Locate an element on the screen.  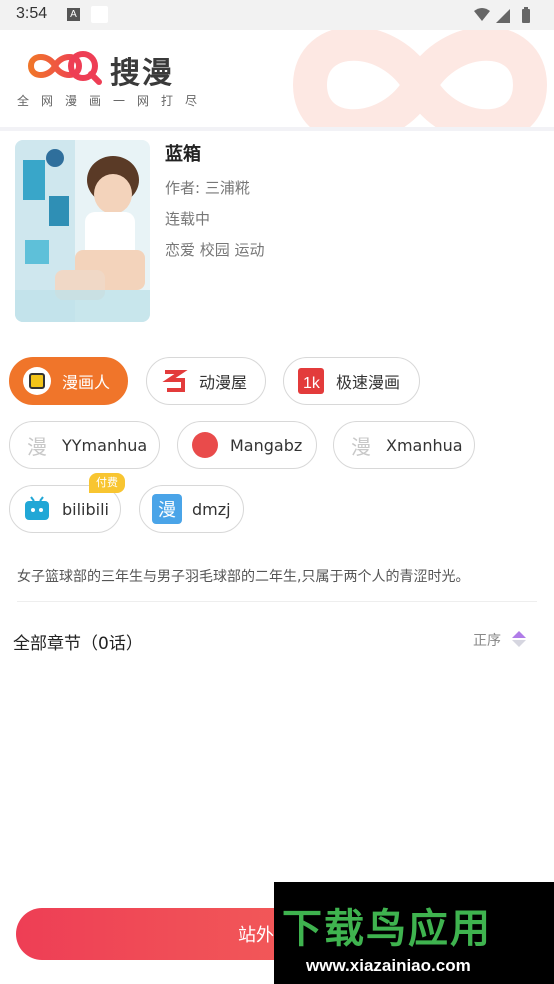
source-manhuaren: 漫画人 is located at coordinates (68, 381).